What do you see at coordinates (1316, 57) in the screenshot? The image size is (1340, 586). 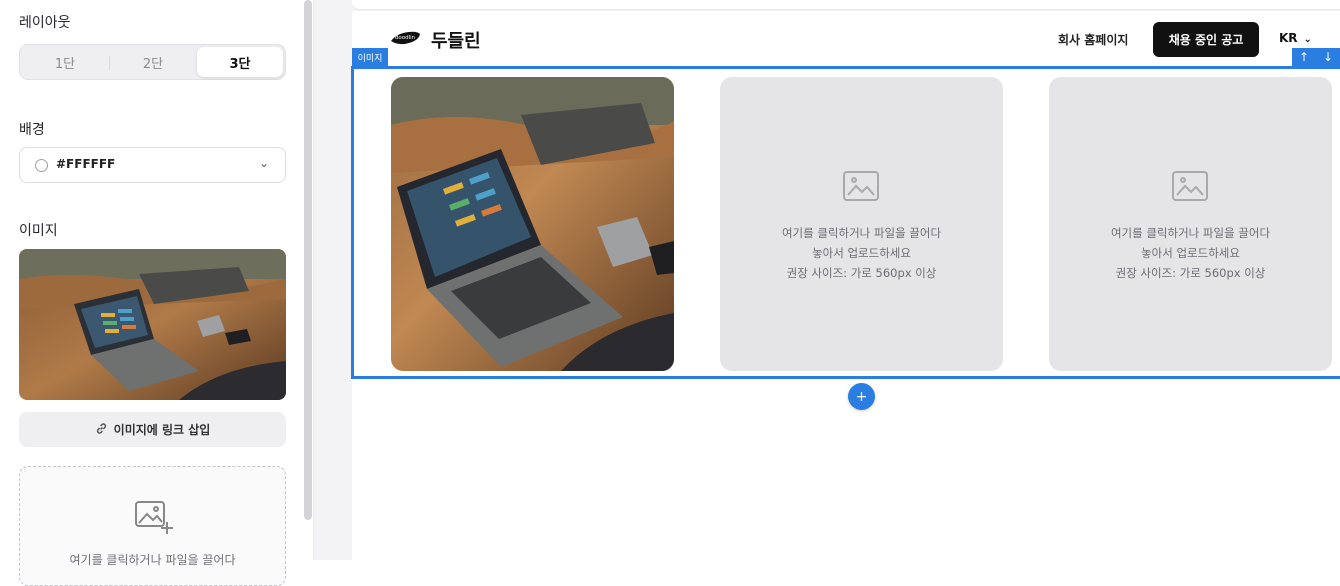 I see `block-move-controls: ↑ ↓` at bounding box center [1316, 57].